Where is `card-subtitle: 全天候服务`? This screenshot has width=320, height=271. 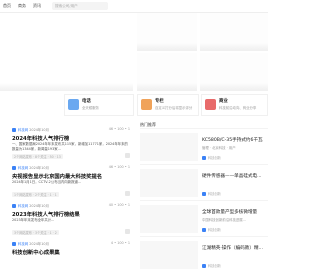 card-subtitle: 全天候服务 is located at coordinates (90, 108).